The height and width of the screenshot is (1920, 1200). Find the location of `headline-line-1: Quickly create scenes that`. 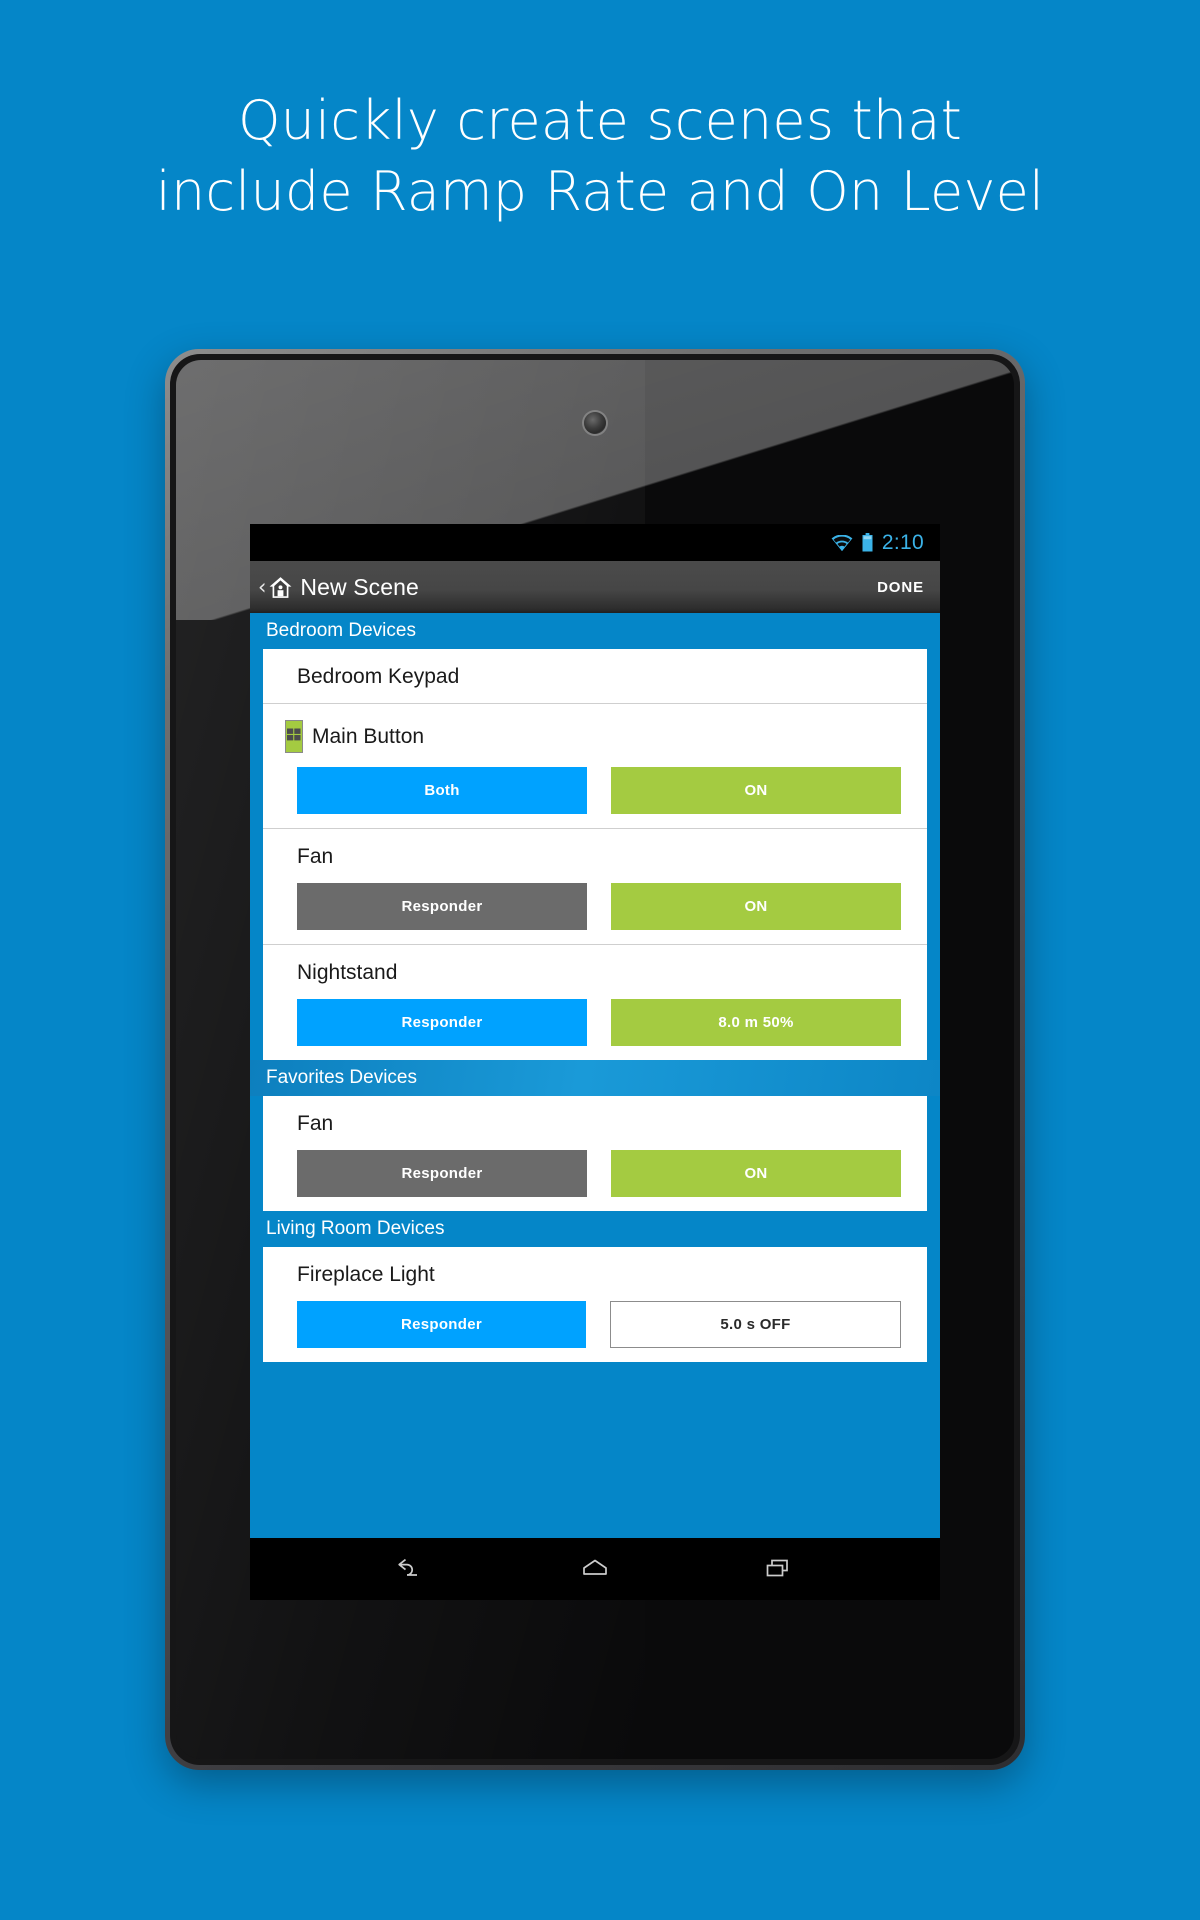

headline-line-1: Quickly create scenes that is located at coordinates (600, 120).